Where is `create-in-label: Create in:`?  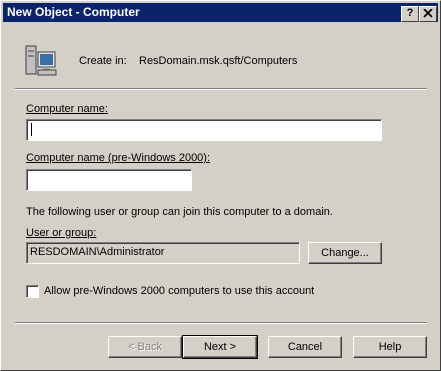 create-in-label: Create in: is located at coordinates (103, 61).